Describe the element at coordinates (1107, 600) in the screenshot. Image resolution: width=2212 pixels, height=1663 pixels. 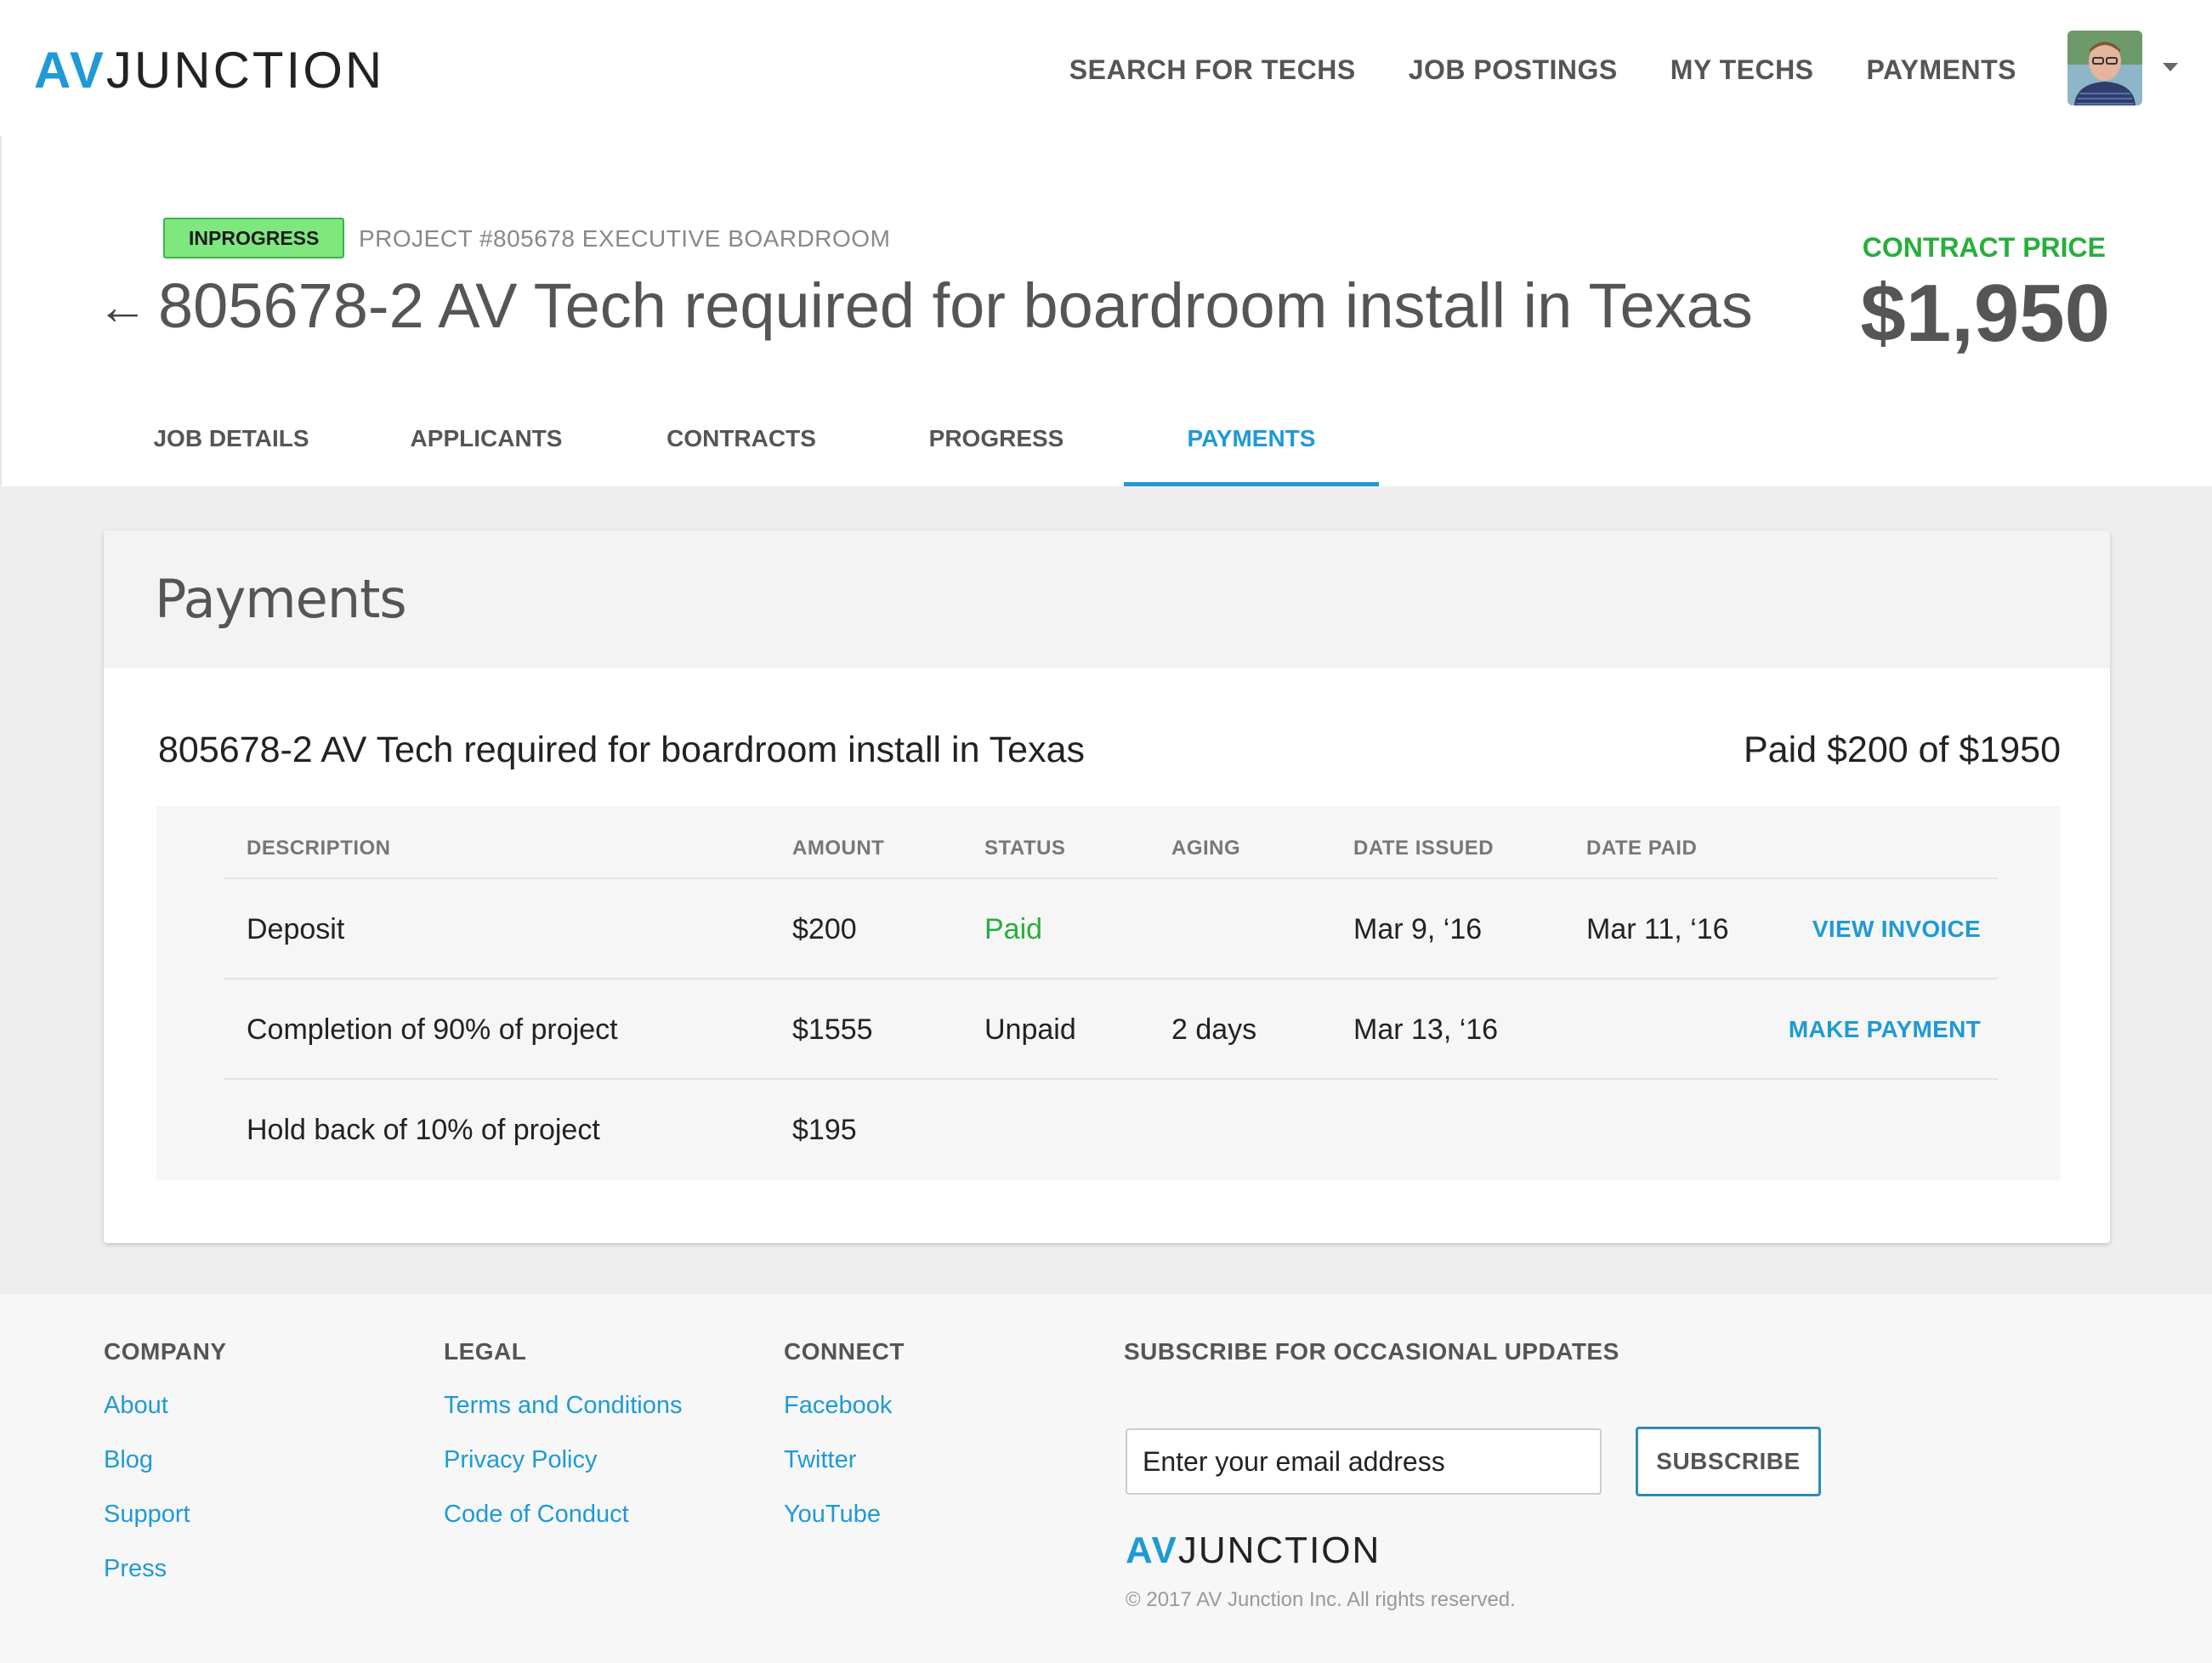
I see `card-header: Payments` at that location.